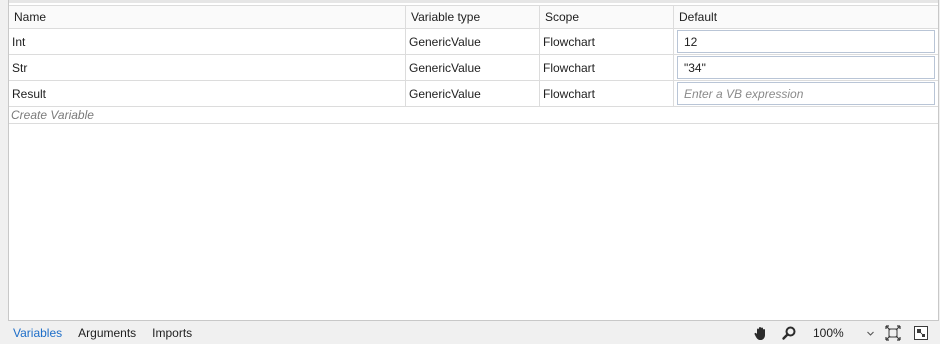  I want to click on hand-icon, so click(761, 333).